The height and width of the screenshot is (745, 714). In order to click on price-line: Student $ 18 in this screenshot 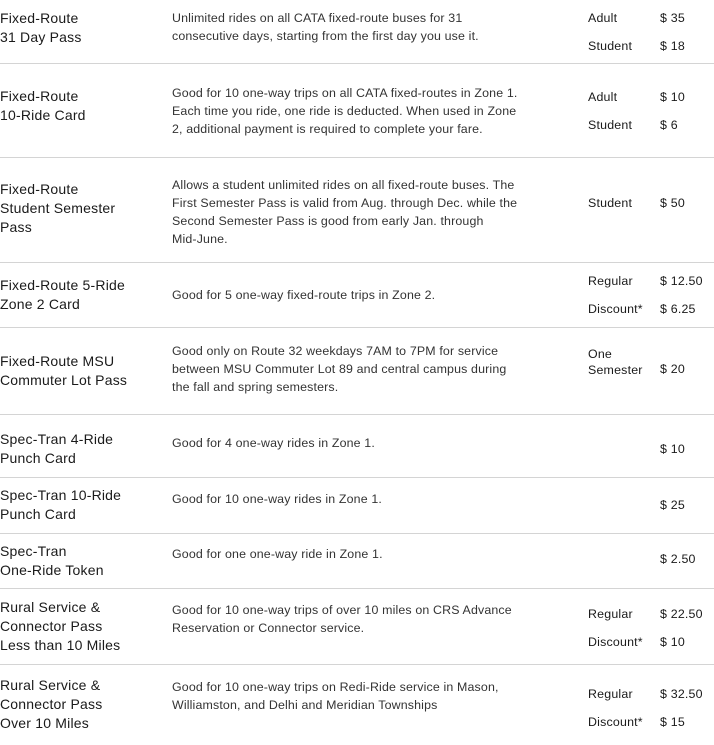, I will do `click(357, 46)`.